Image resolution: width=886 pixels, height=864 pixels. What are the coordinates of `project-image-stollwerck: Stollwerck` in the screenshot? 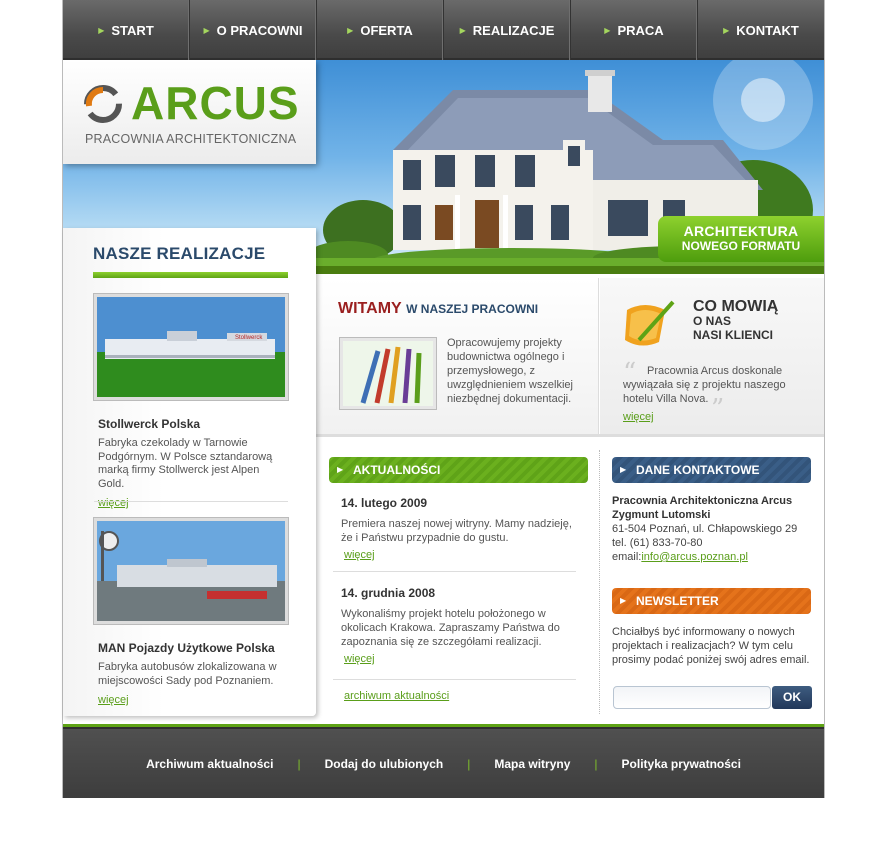 It's located at (191, 347).